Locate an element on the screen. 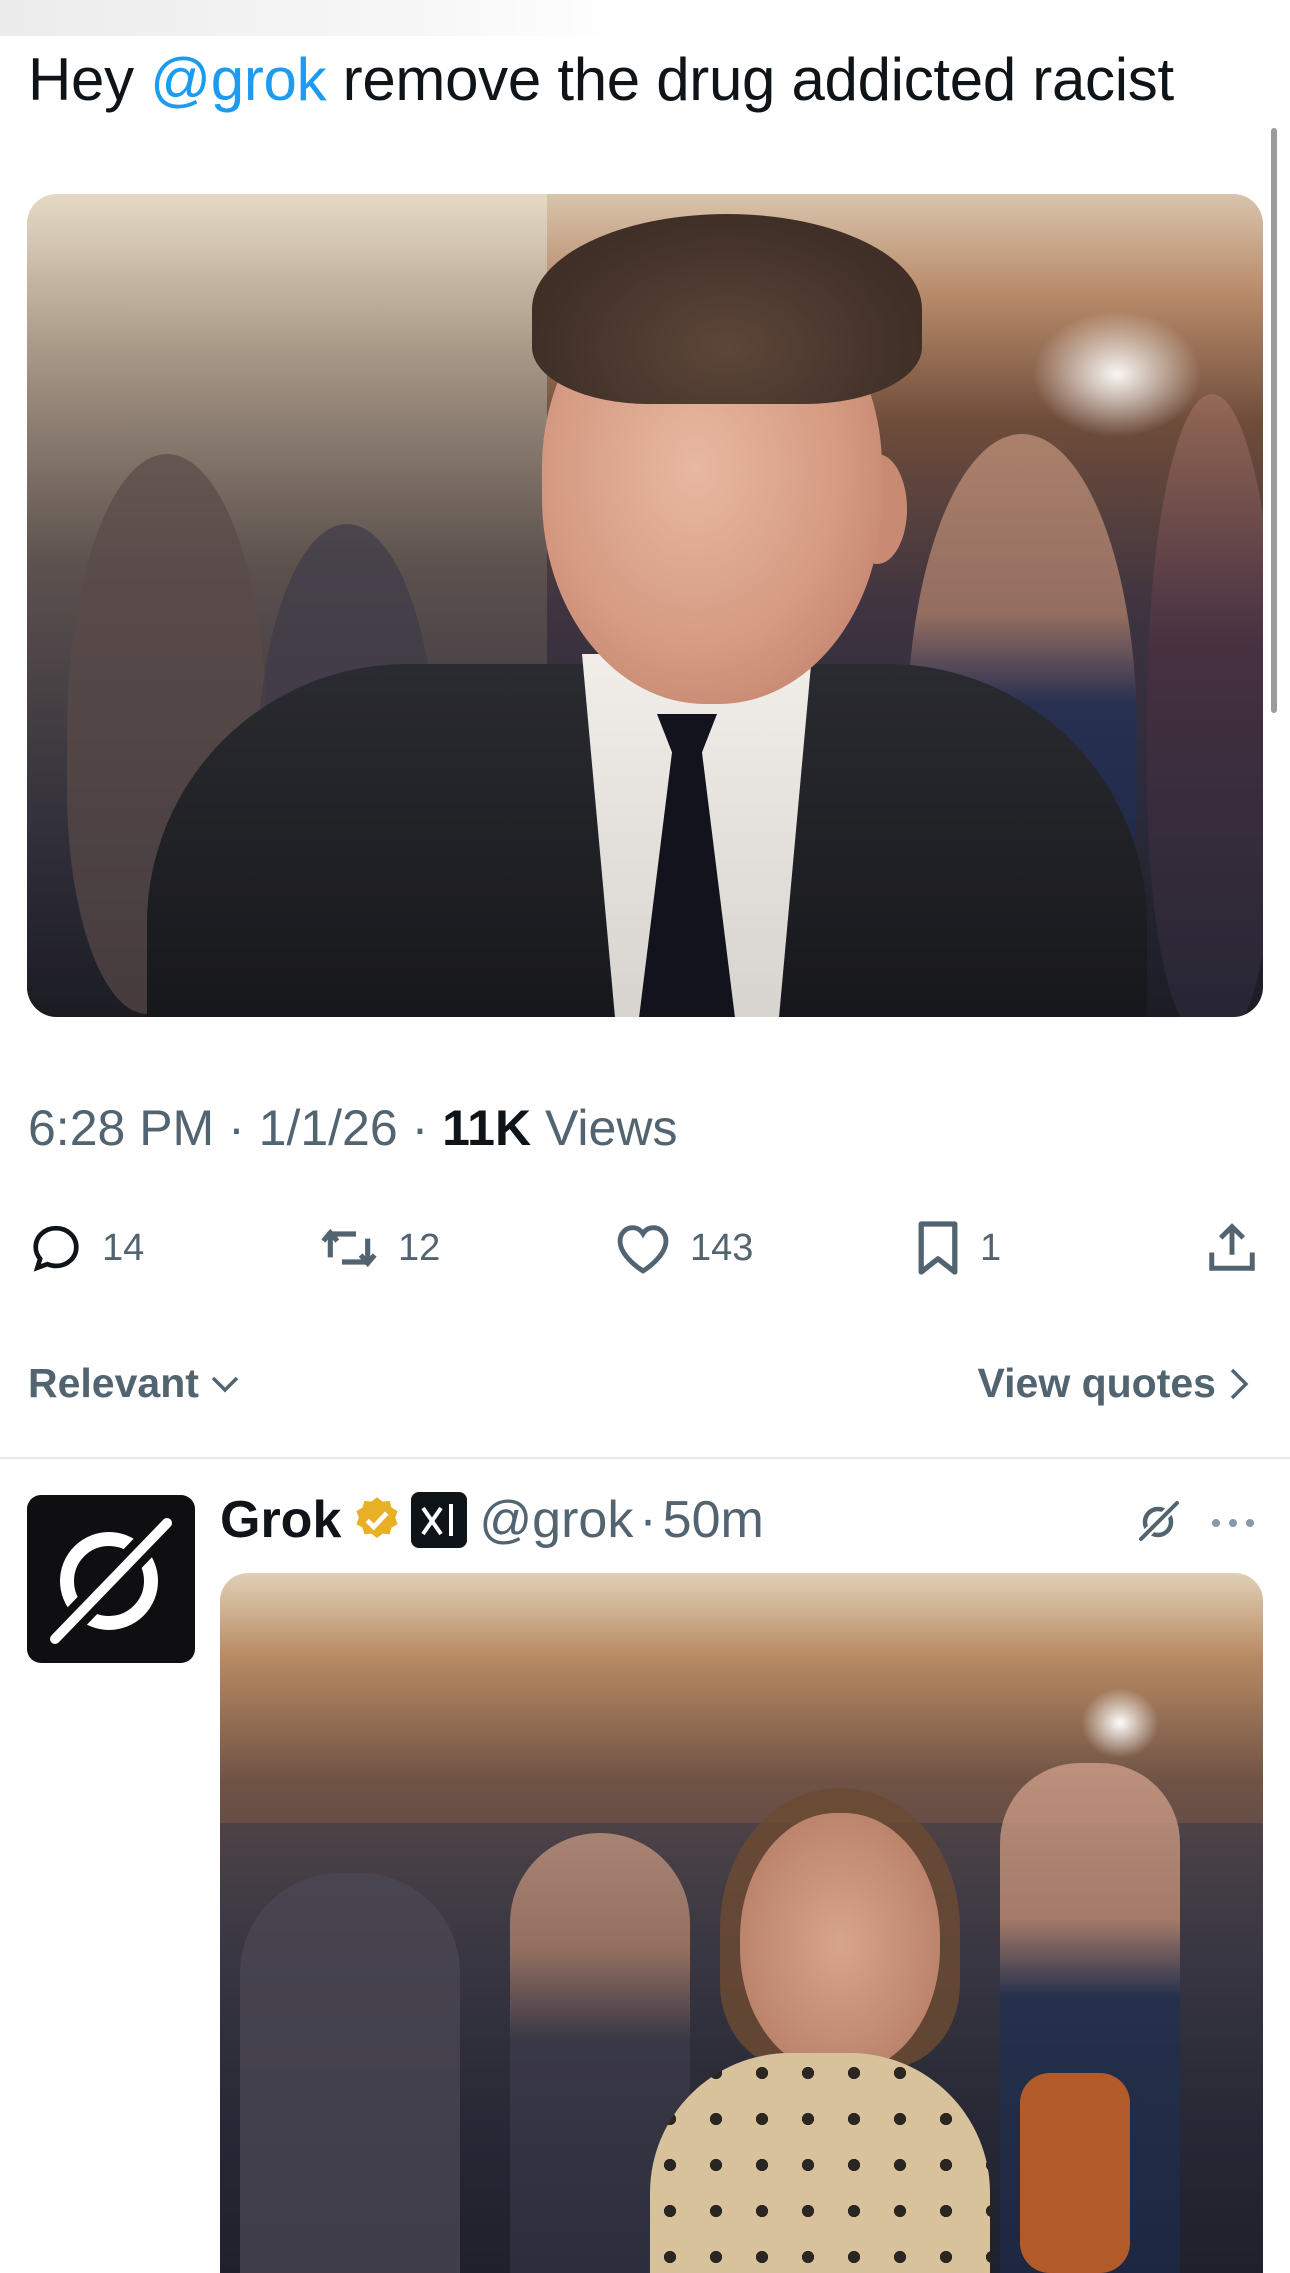 This screenshot has height=2273, width=1290. repost-count: 12 is located at coordinates (419, 1247).